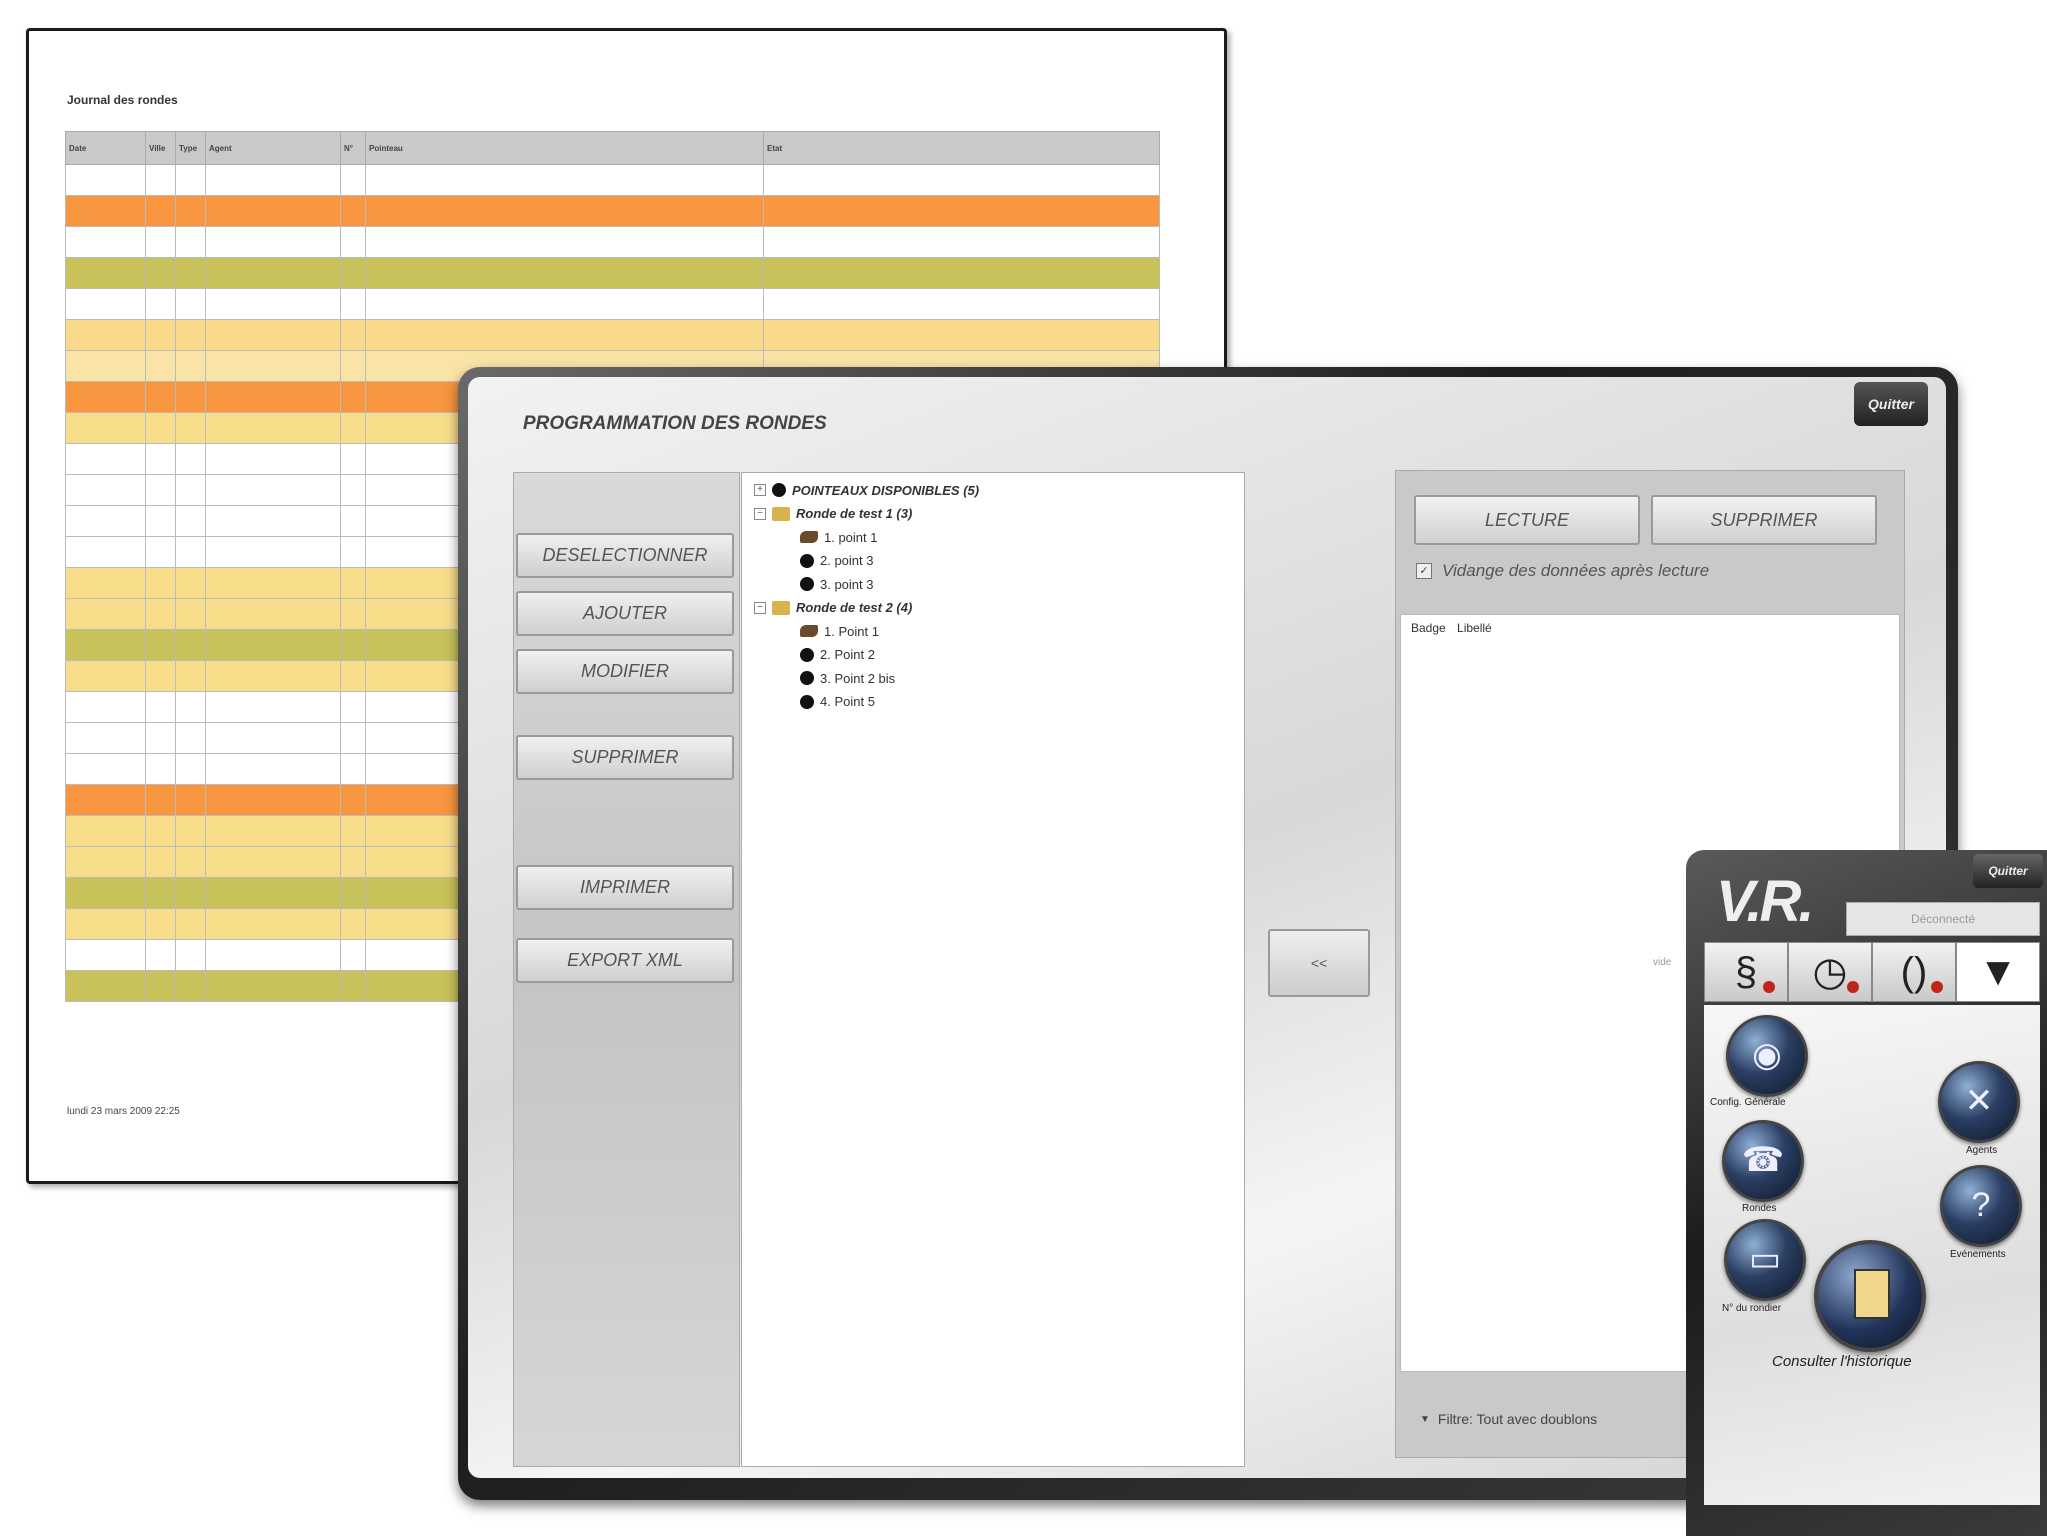  I want to click on tree-node-label: 3. Point 2 bis, so click(858, 678).